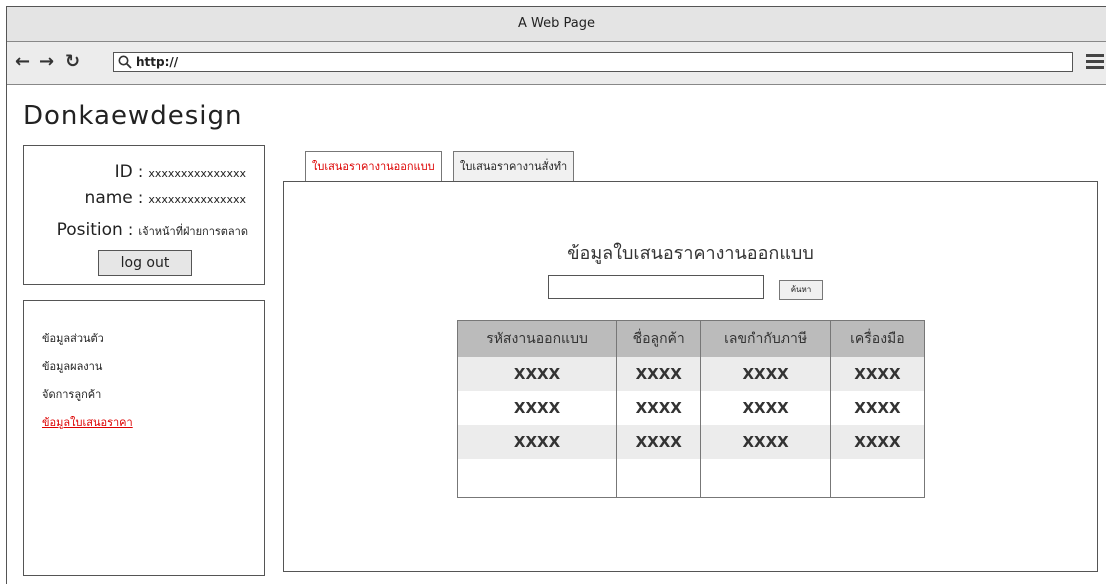  What do you see at coordinates (556, 24) in the screenshot?
I see `window-title: A Web Page` at bounding box center [556, 24].